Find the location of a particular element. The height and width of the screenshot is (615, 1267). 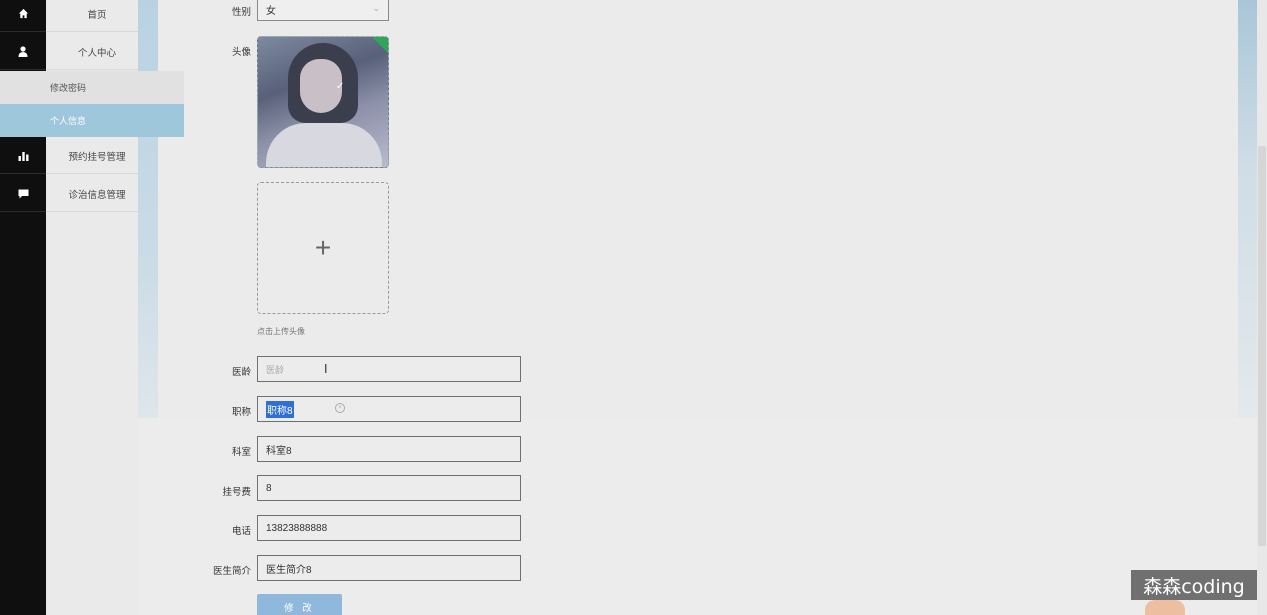

intro-label: 医生简介 is located at coordinates (231, 571).